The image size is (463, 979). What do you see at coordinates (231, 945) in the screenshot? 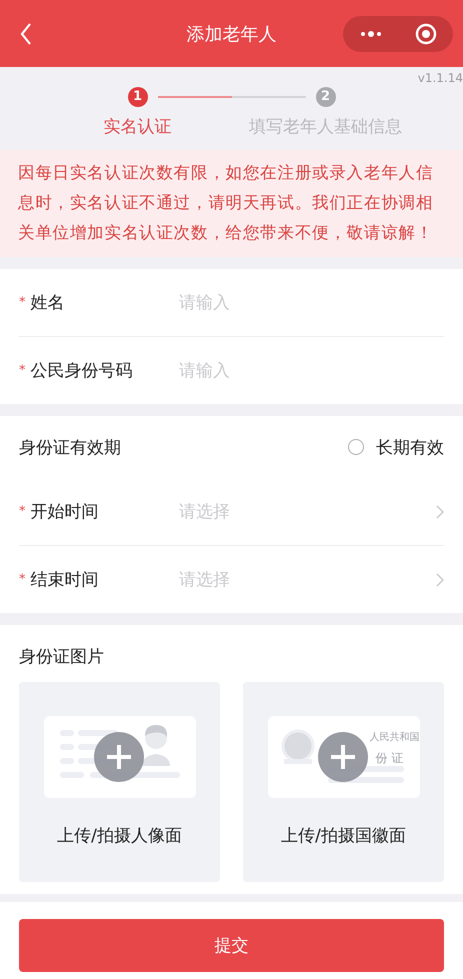
I see `submit-button: 提交` at bounding box center [231, 945].